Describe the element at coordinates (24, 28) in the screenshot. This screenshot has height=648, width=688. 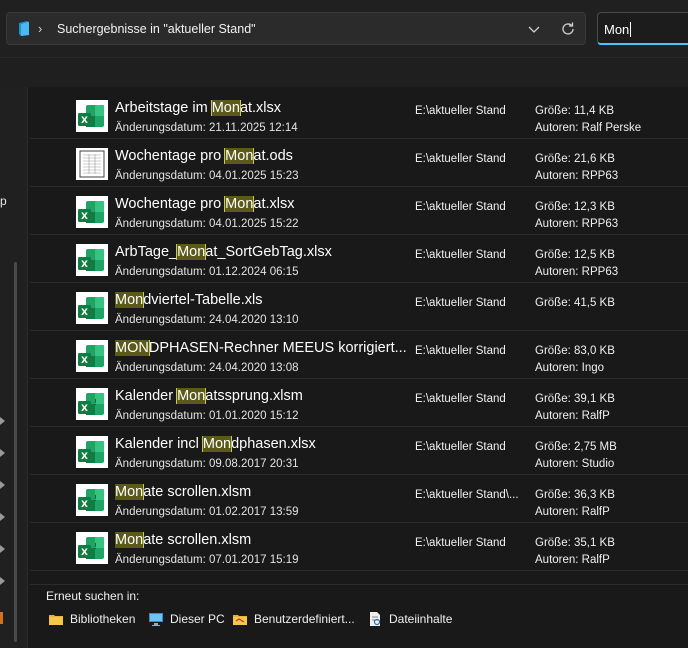
I see `folder-icon` at that location.